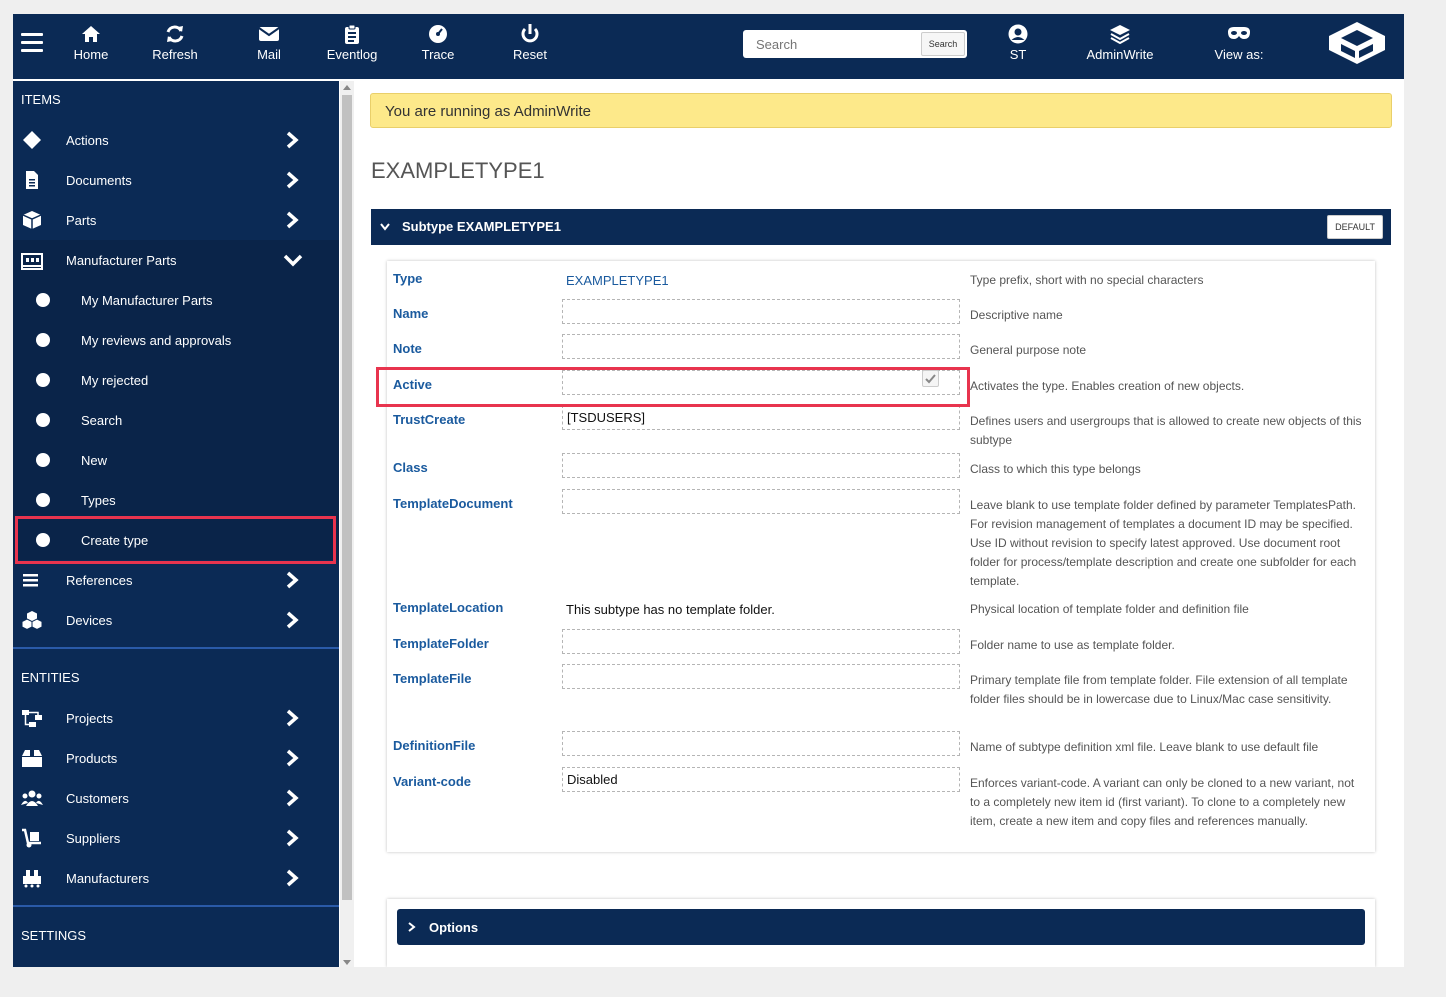 The image size is (1446, 997). Describe the element at coordinates (176, 718) in the screenshot. I see `sidebar-item-projects: Projects` at that location.